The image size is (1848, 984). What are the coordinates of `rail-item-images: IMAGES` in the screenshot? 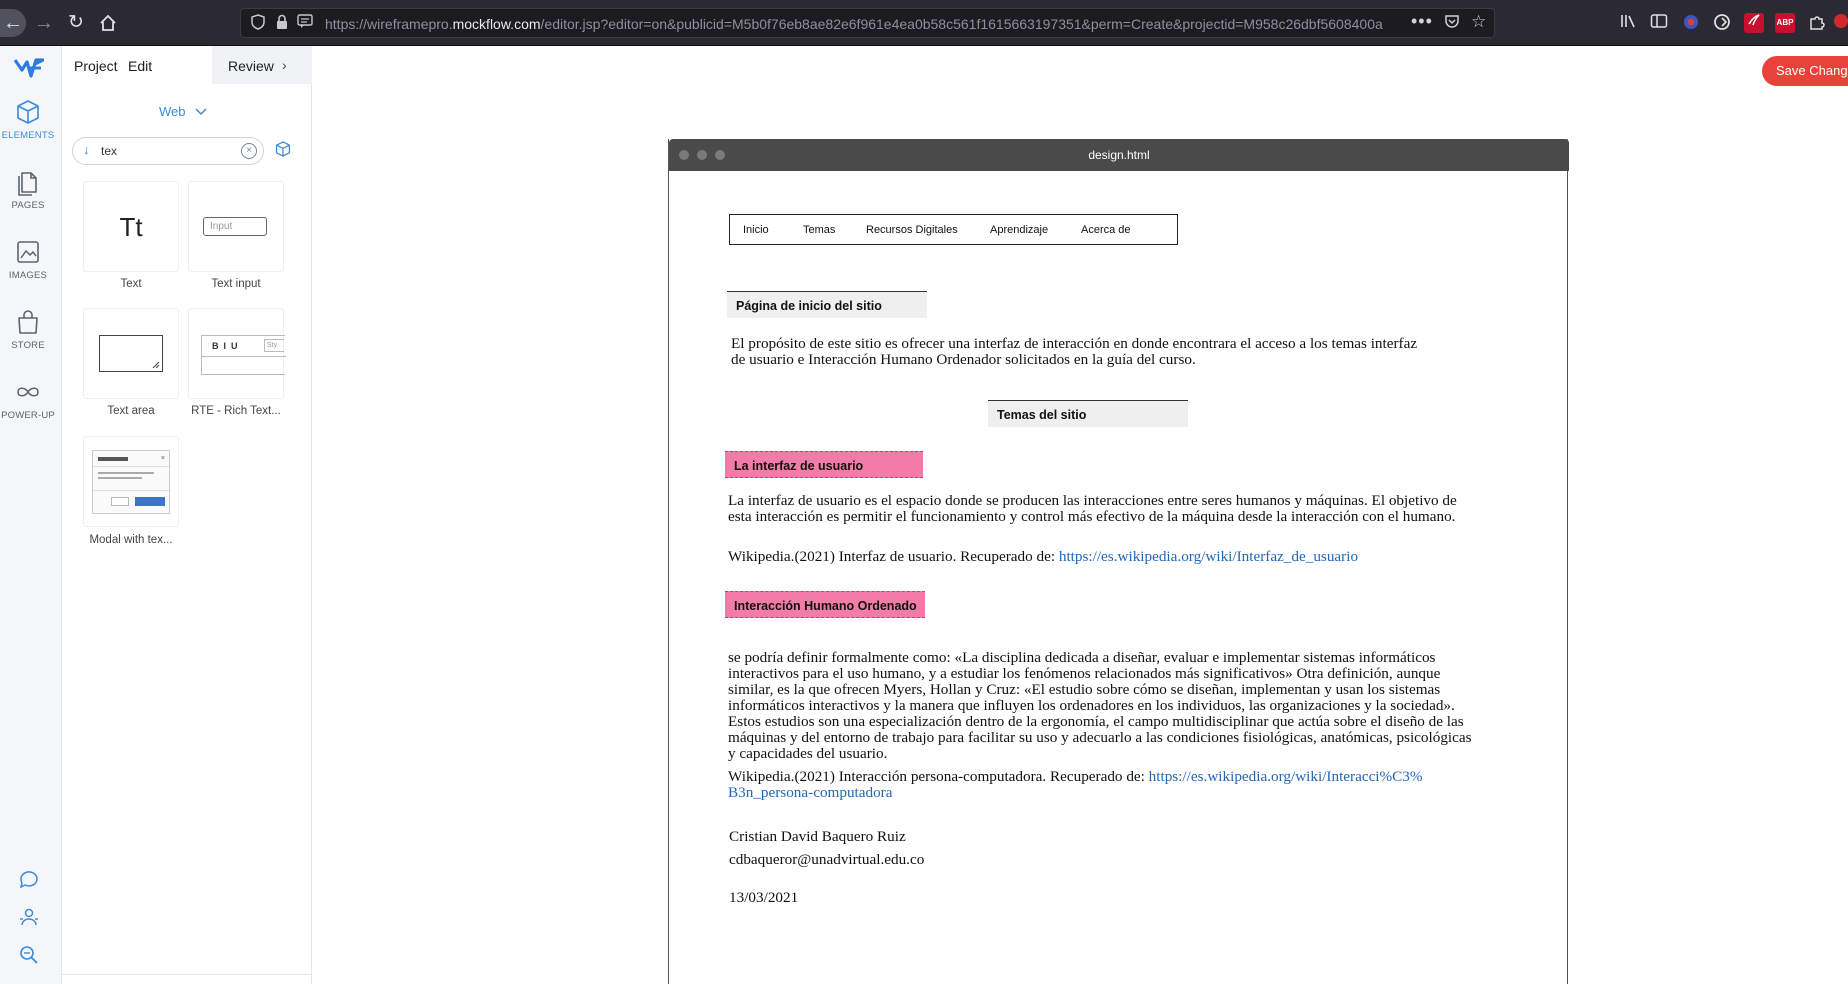 It's located at (28, 259).